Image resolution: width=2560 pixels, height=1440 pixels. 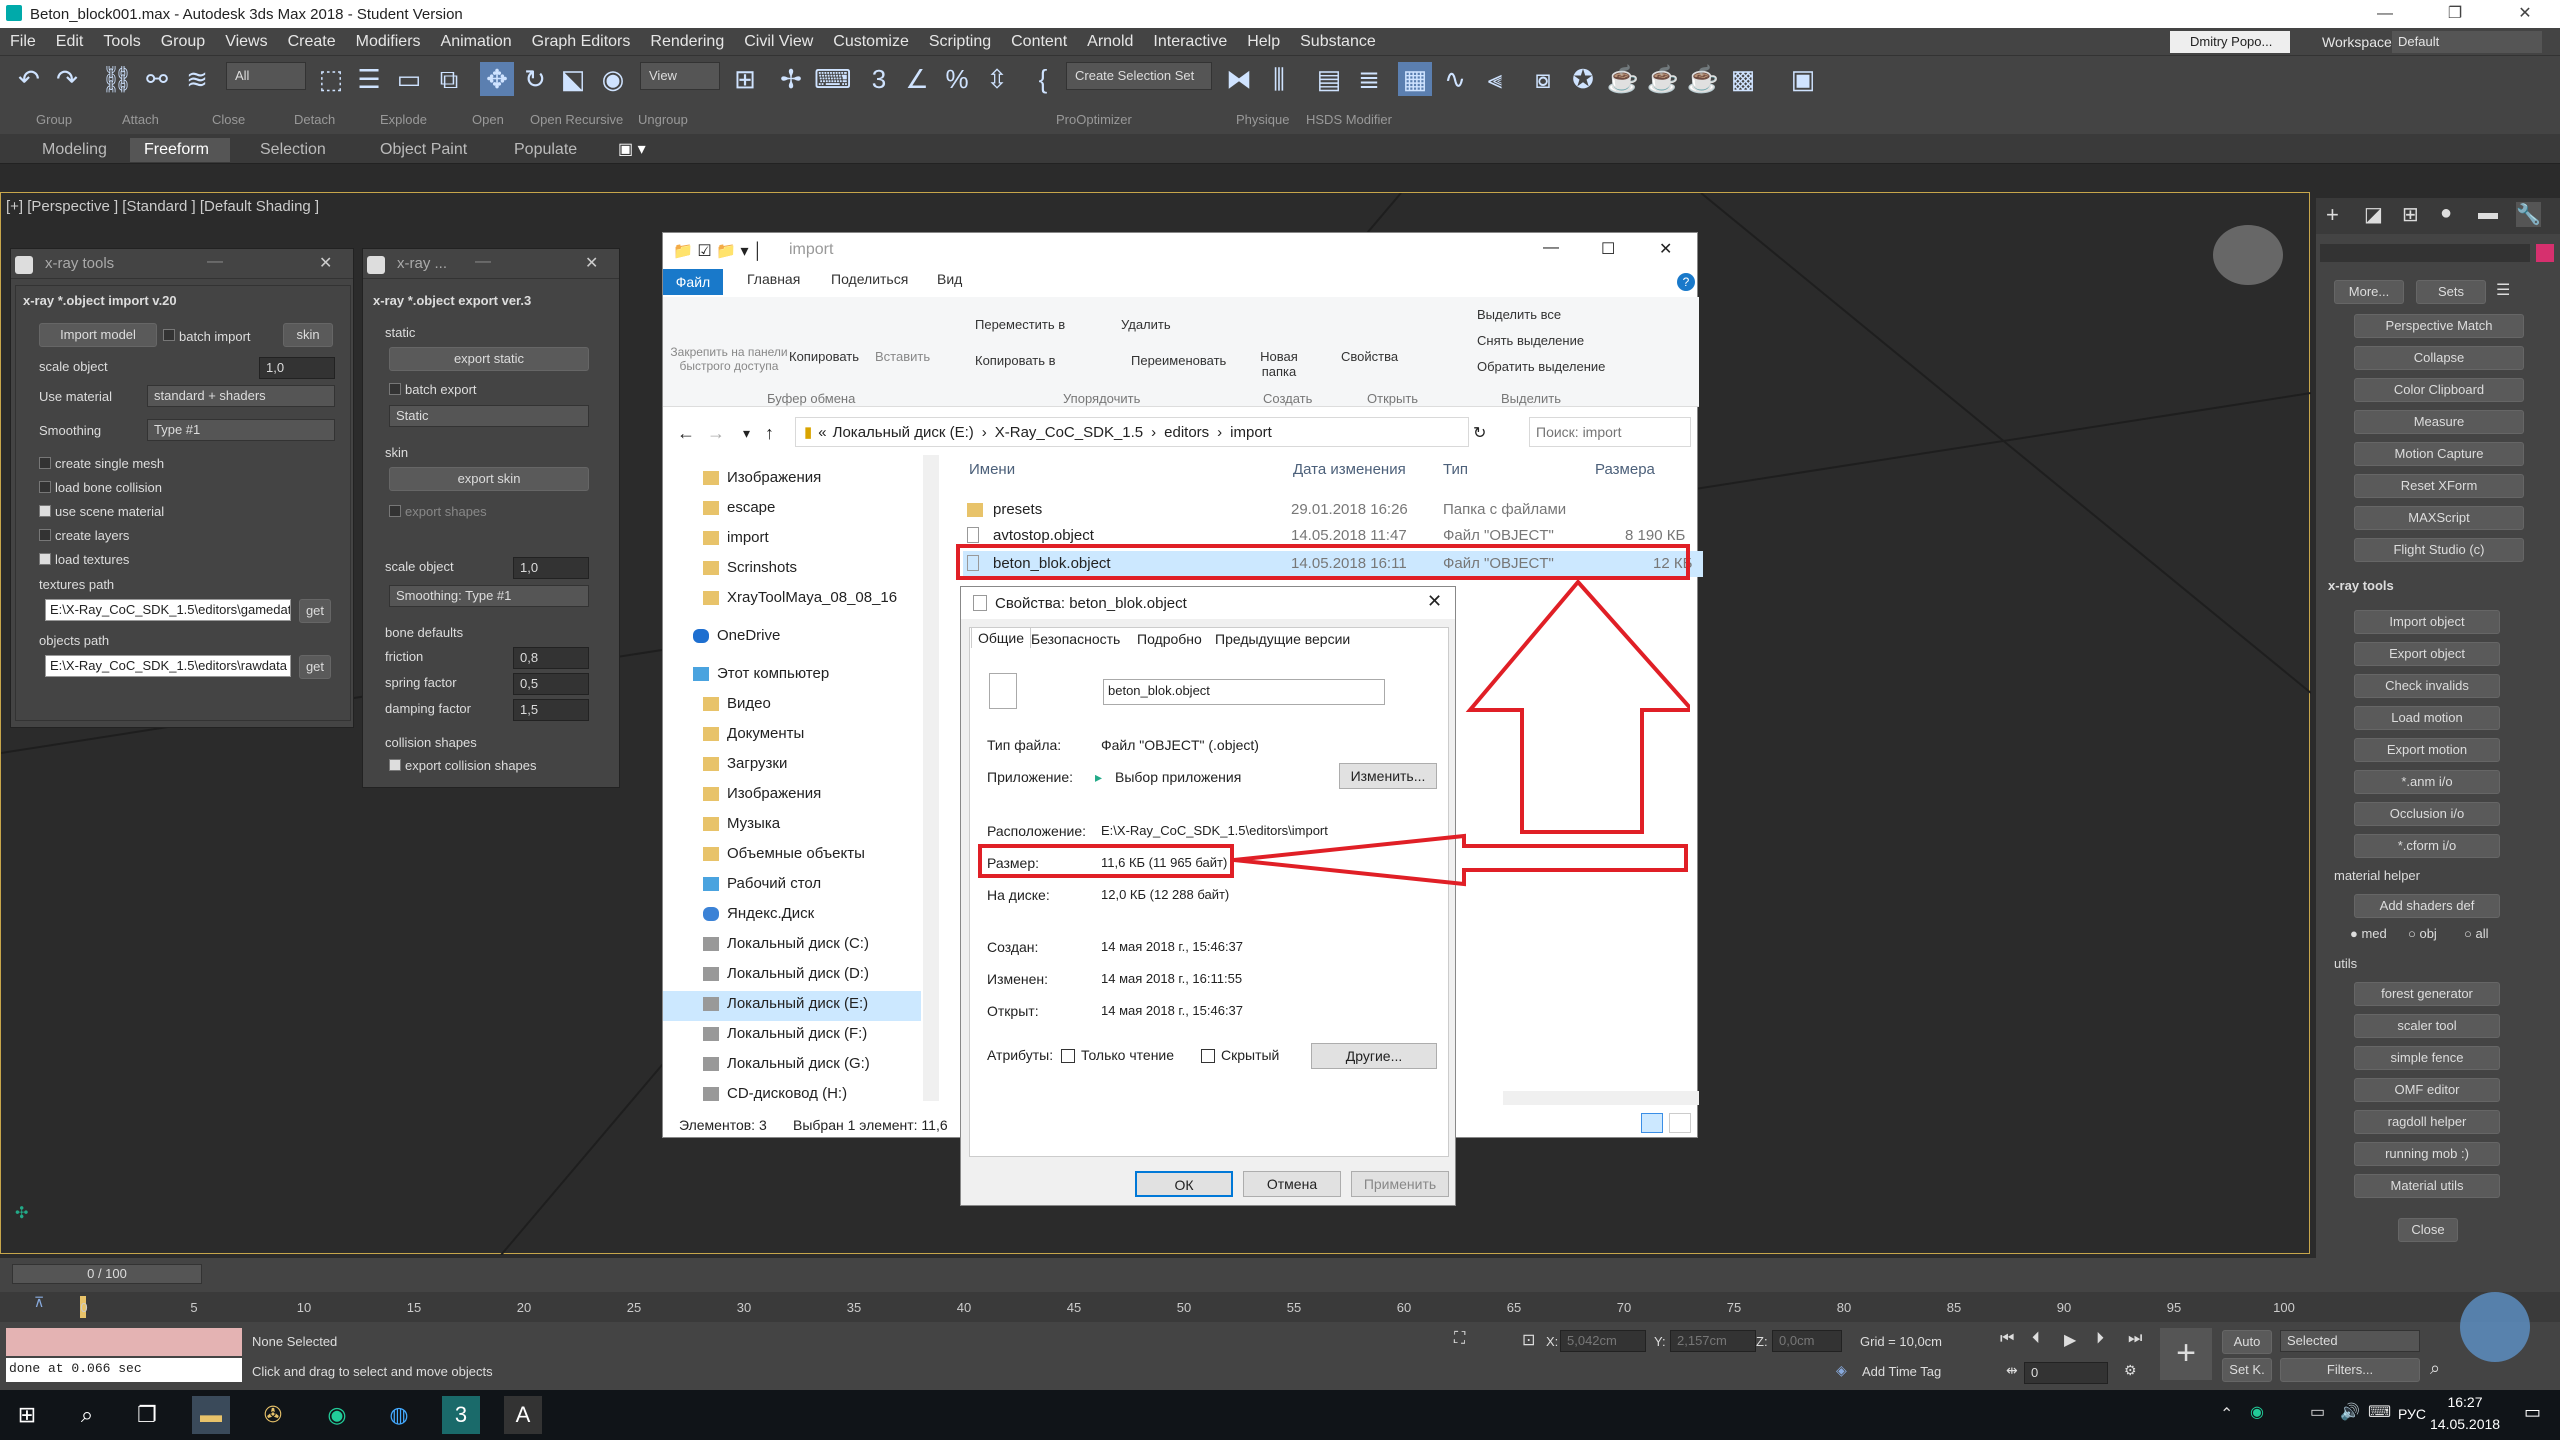 What do you see at coordinates (1020, 324) in the screenshot?
I see `move-to-button: Переместить в` at bounding box center [1020, 324].